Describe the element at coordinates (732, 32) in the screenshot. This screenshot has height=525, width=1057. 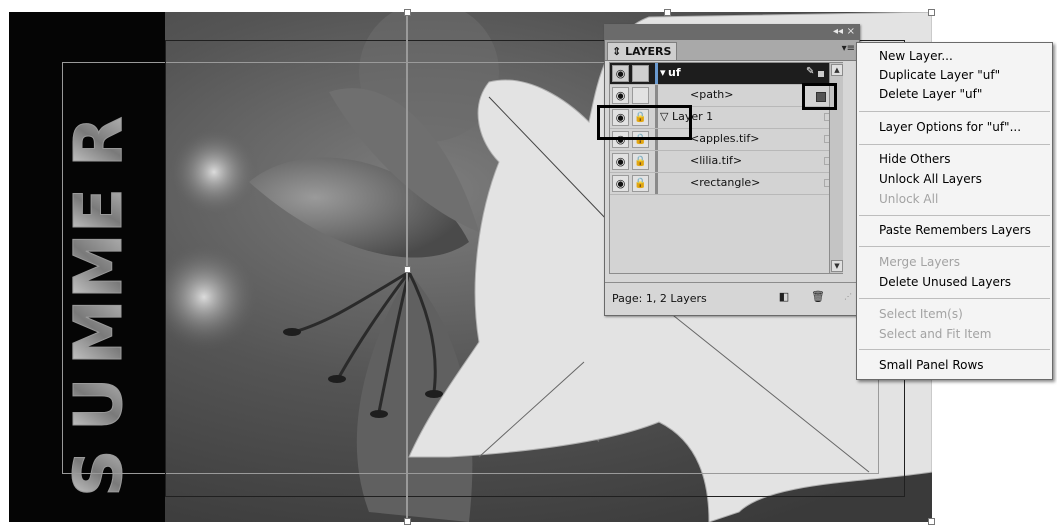
I see `panel-title-bar: ◂◂ ×` at that location.